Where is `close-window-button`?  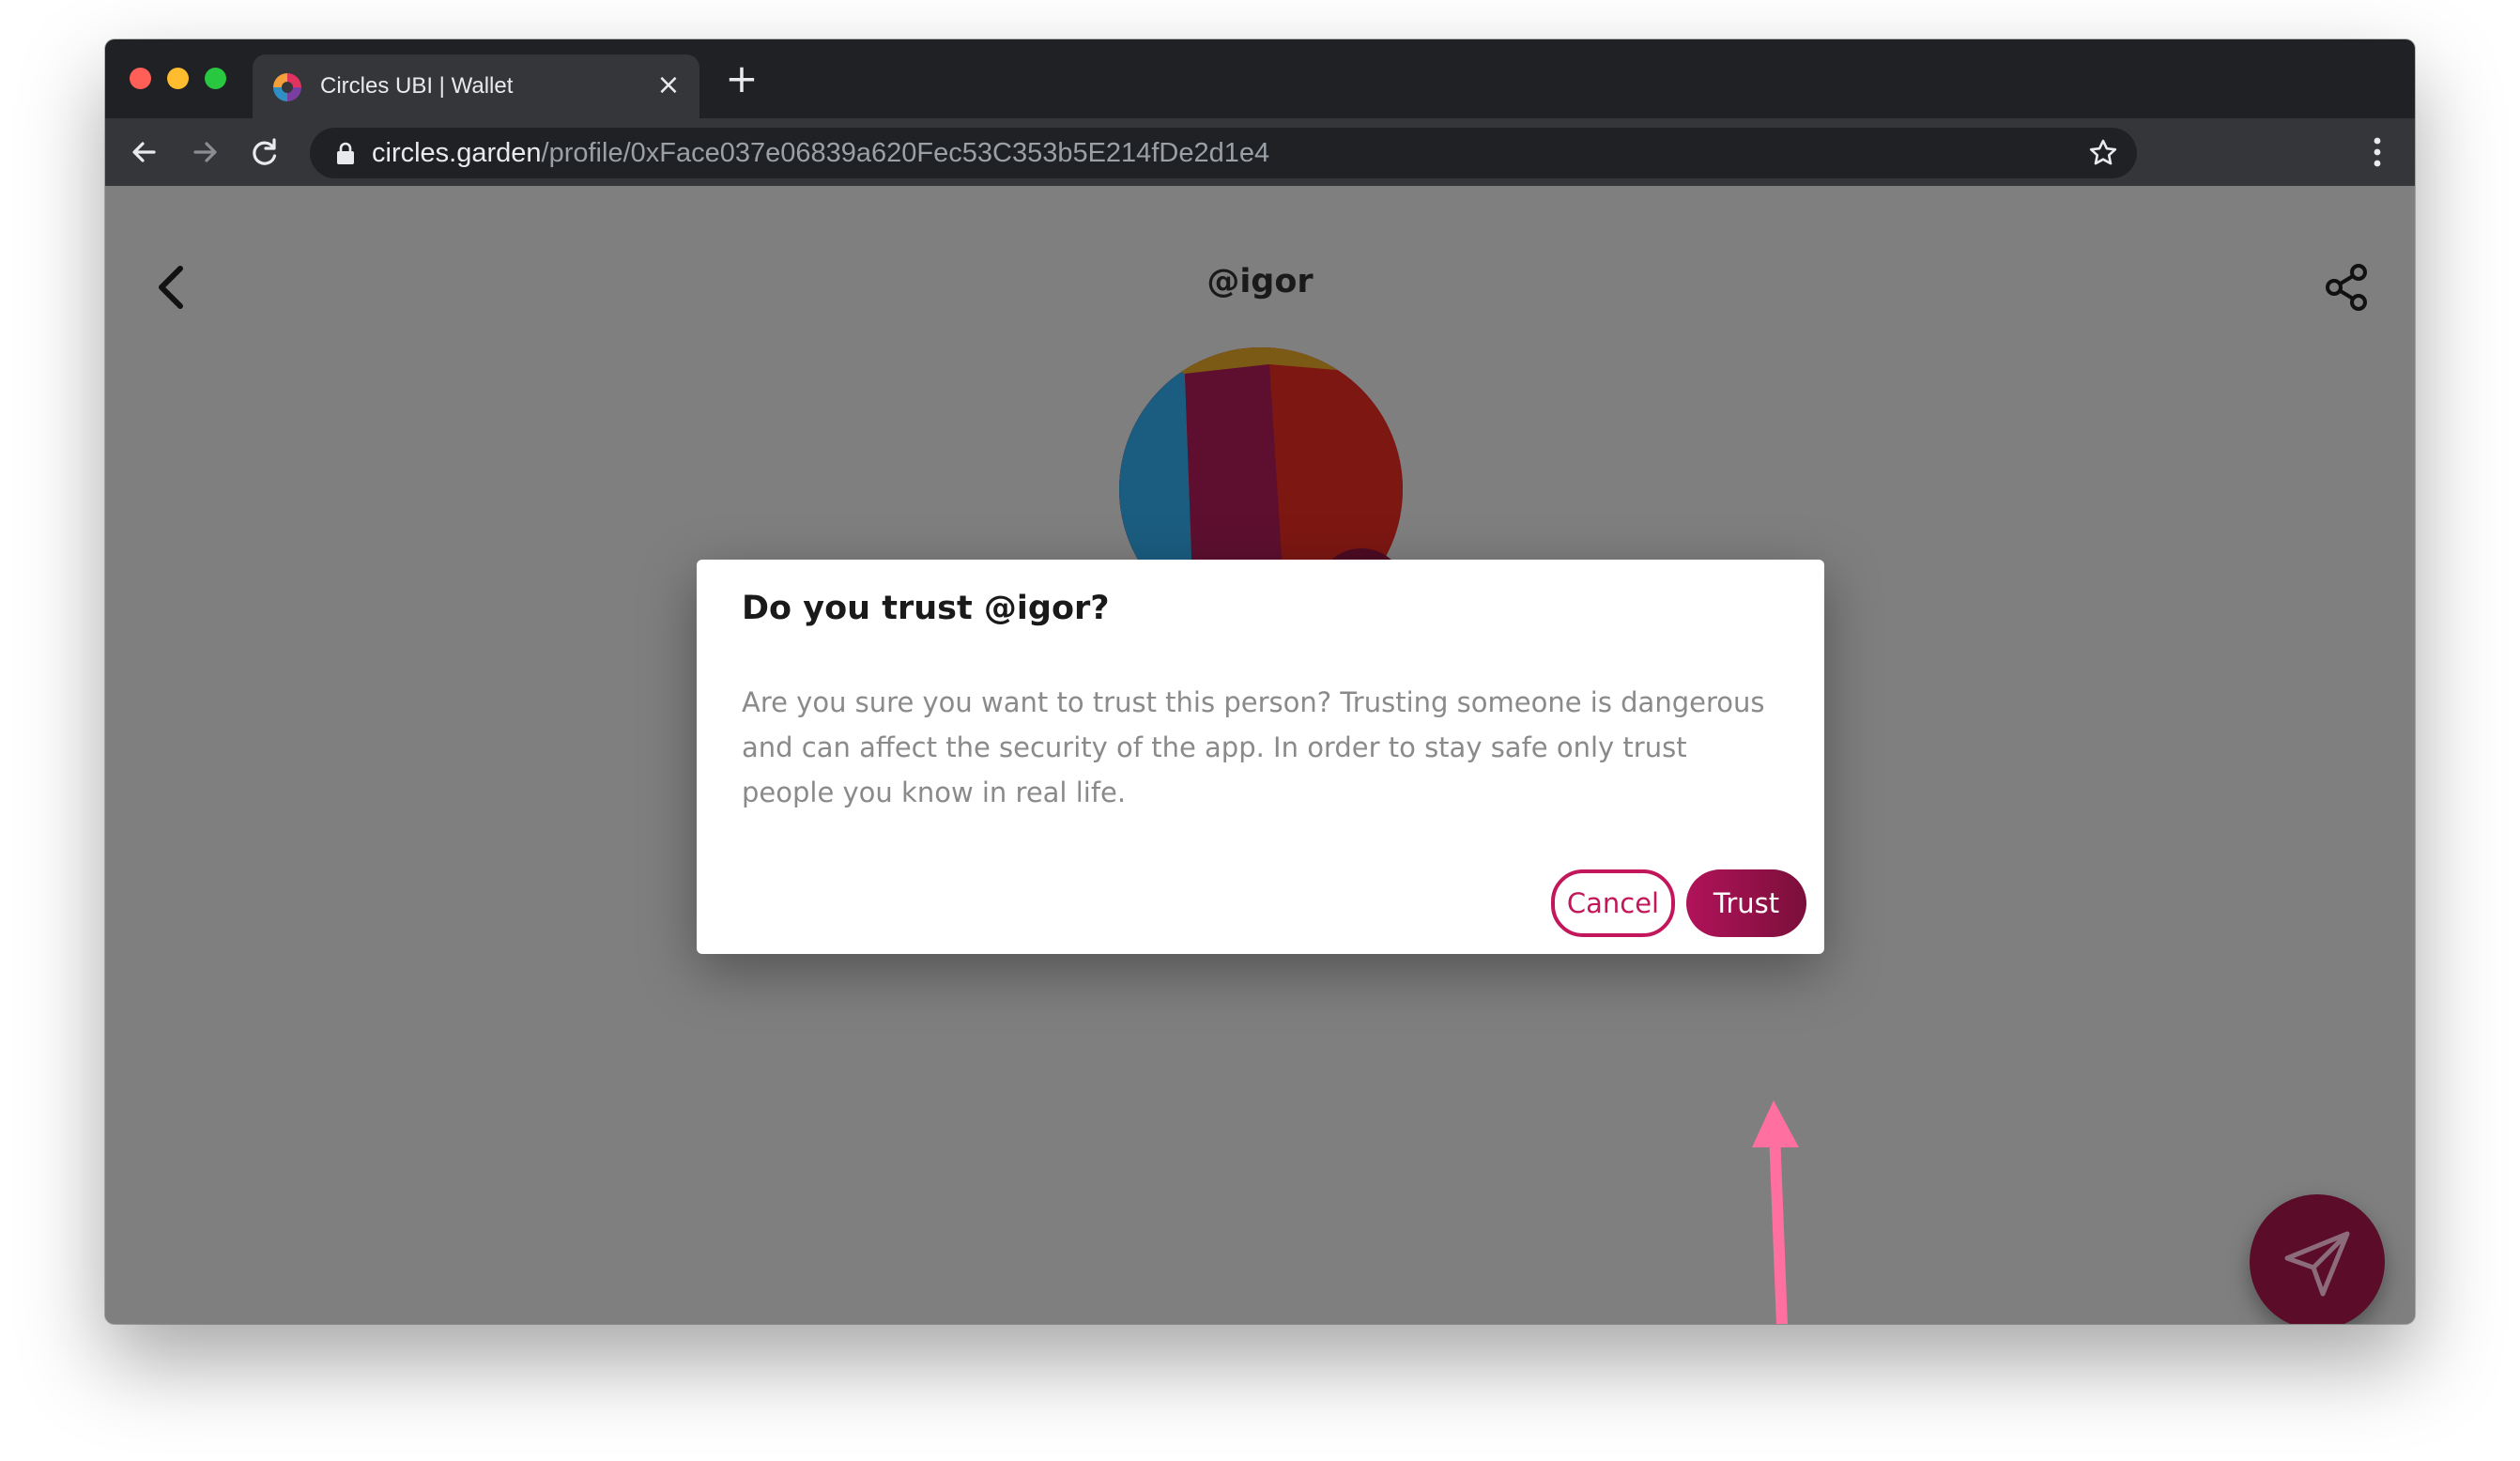 close-window-button is located at coordinates (140, 79).